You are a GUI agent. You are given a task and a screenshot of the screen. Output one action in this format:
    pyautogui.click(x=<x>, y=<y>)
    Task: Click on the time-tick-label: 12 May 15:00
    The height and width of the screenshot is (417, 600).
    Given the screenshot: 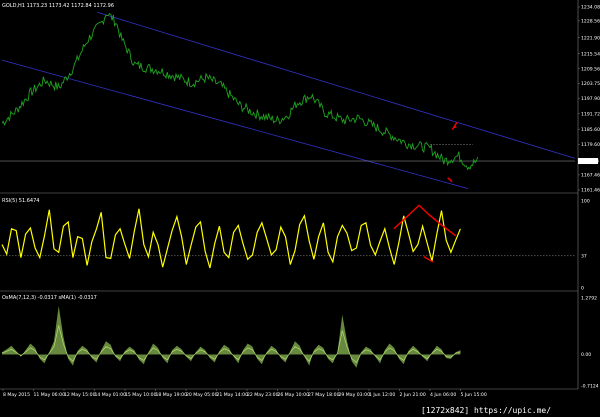 What is the action you would take?
    pyautogui.click(x=80, y=395)
    